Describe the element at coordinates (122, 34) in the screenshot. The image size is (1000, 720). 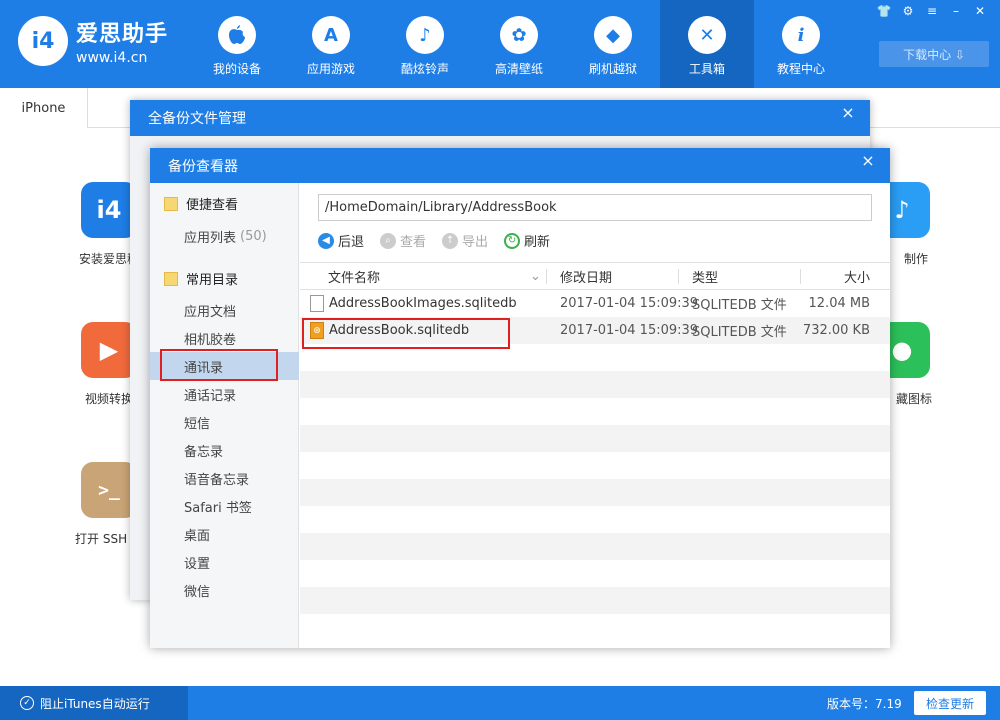
I see `logo-name: 爱思助手` at that location.